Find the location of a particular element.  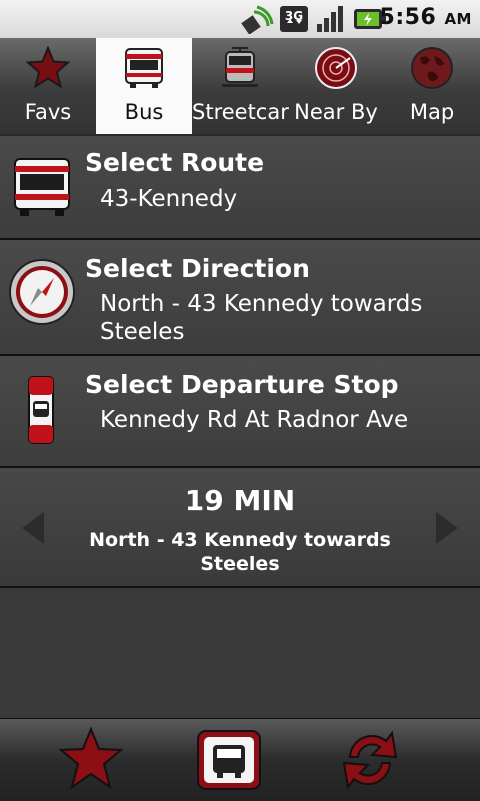

selected-direction-value: North - 43 Kennedy towards Steeles is located at coordinates (261, 318).